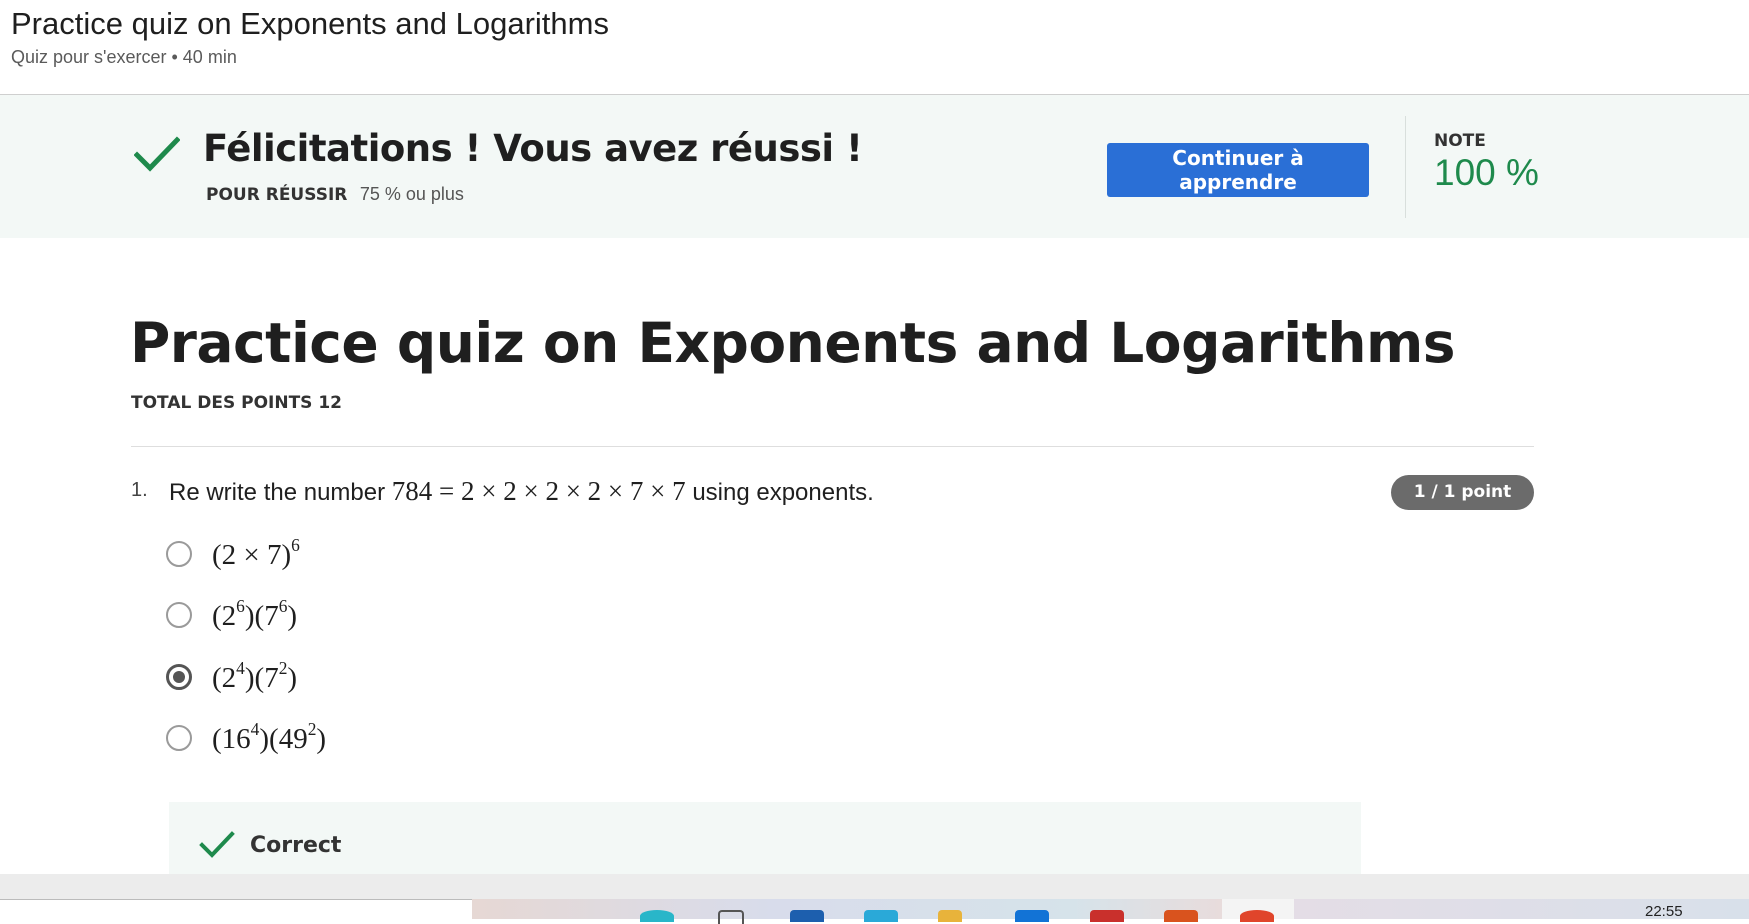 This screenshot has height=924, width=1749. I want to click on answer-option: (164)(492), so click(246, 738).